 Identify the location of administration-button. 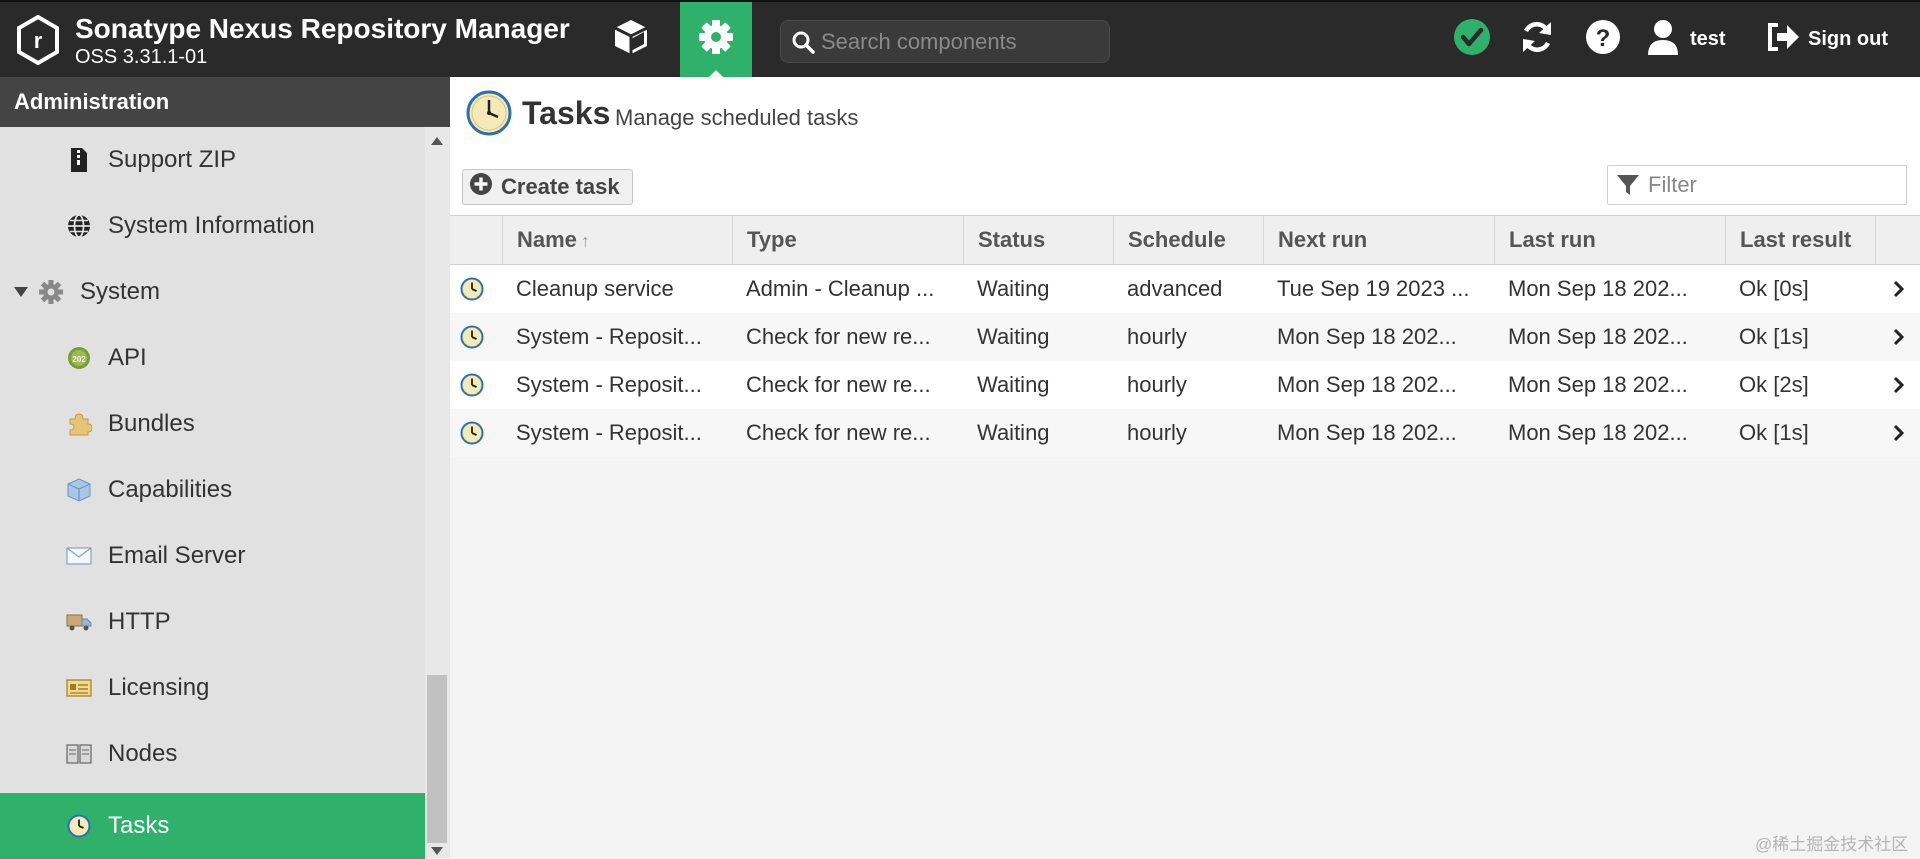
(716, 40).